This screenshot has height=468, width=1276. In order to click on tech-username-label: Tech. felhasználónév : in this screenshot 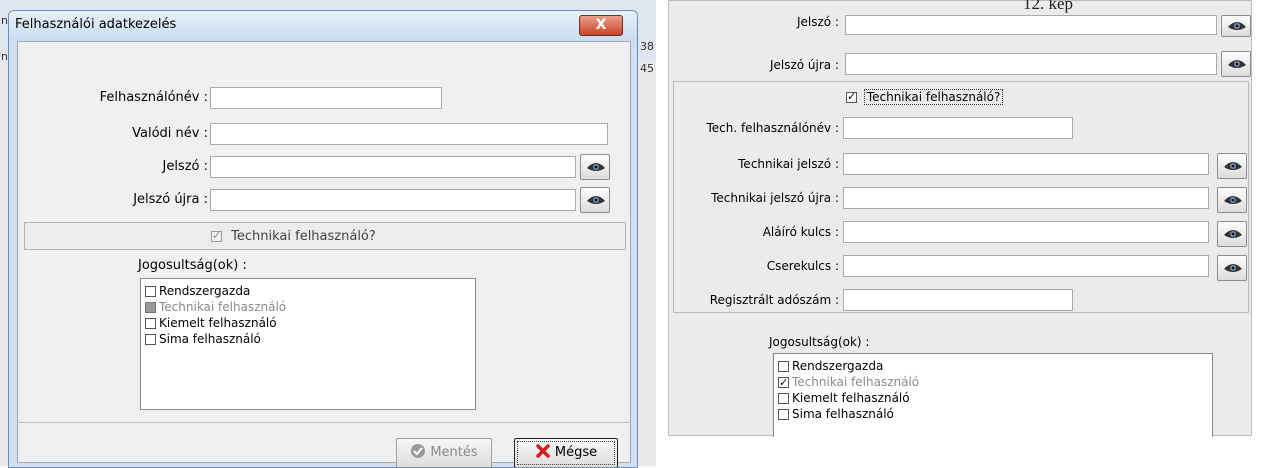, I will do `click(772, 128)`.